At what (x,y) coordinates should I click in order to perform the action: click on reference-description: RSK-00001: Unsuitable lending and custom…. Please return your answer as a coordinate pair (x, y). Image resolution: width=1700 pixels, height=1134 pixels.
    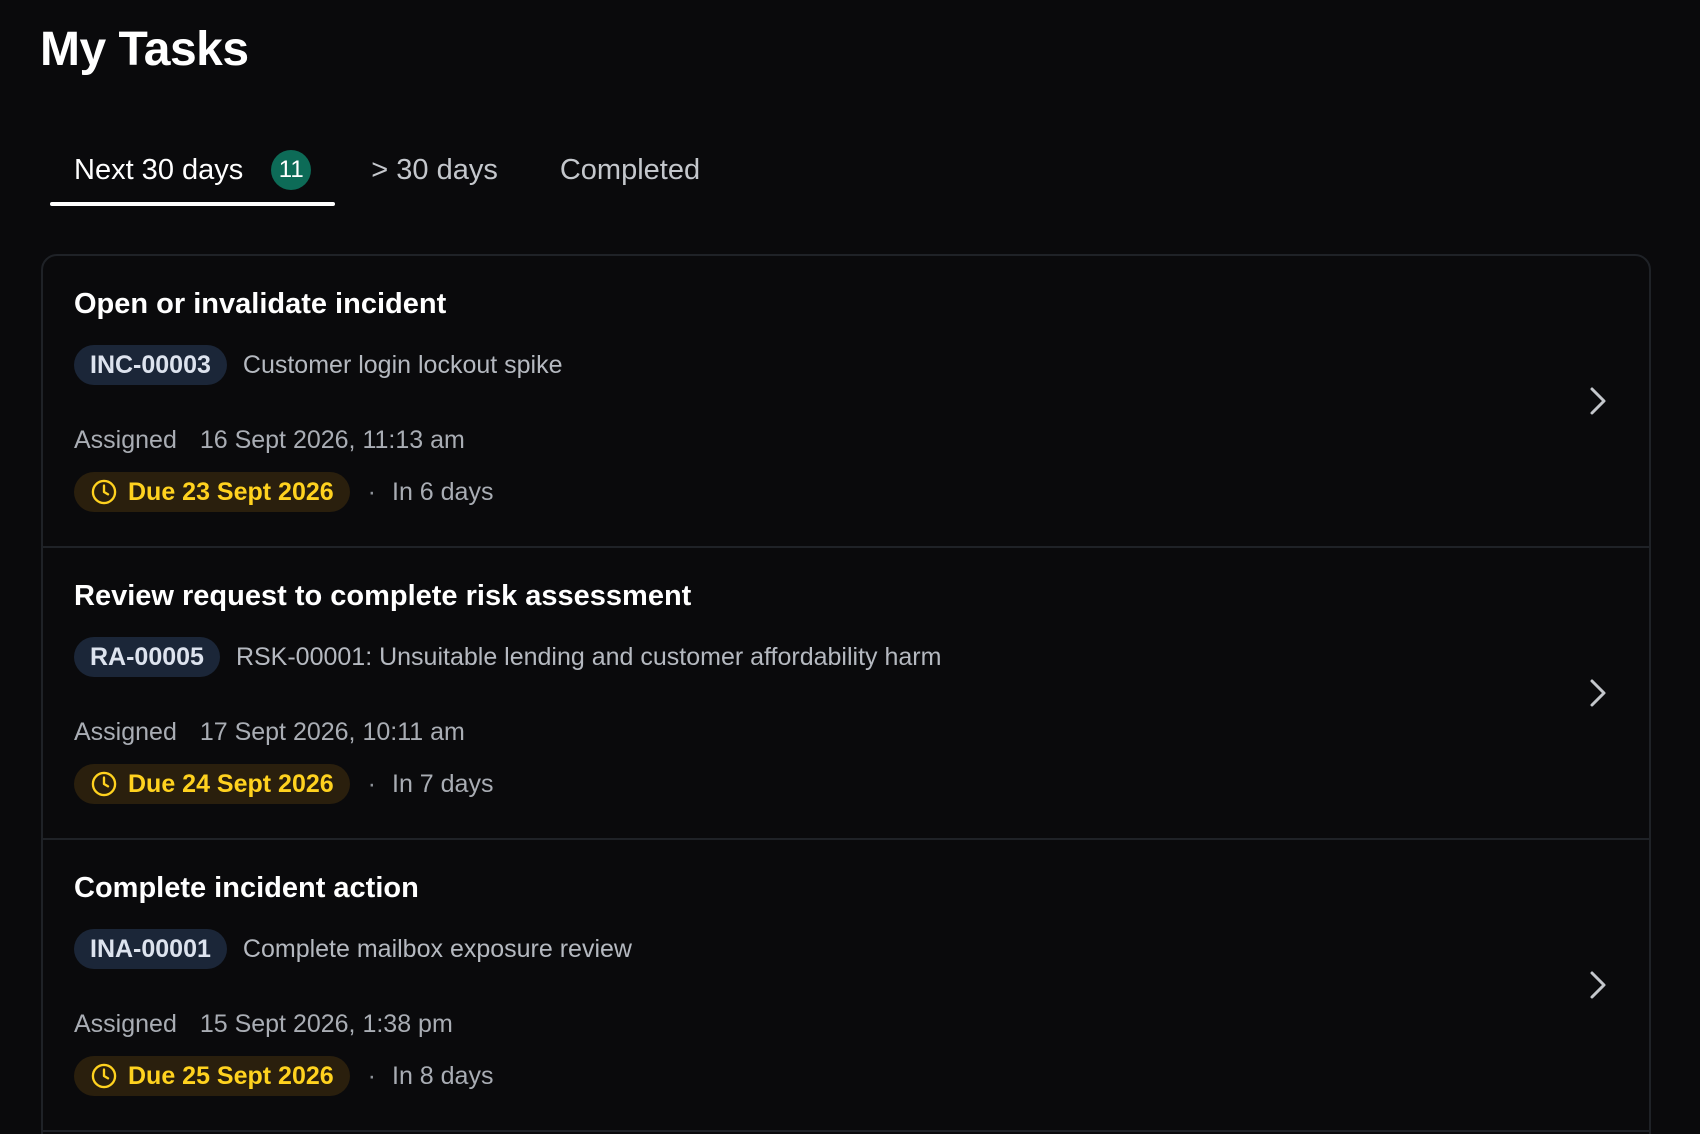
    Looking at the image, I should click on (588, 656).